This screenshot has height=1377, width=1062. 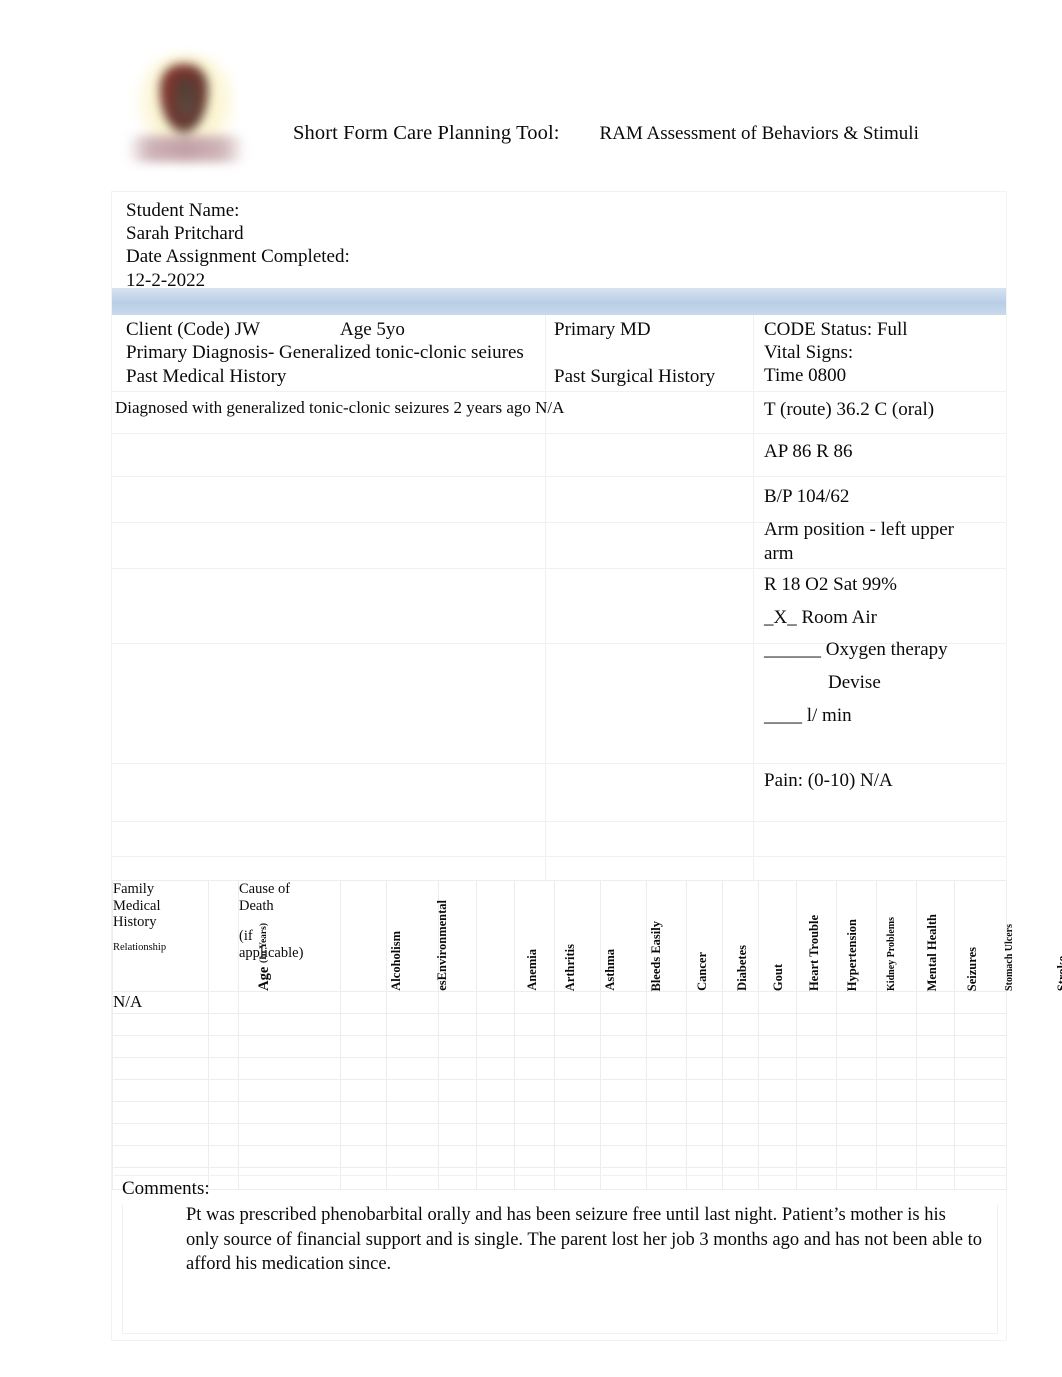 I want to click on relationship-value: N/A, so click(x=160, y=1002).